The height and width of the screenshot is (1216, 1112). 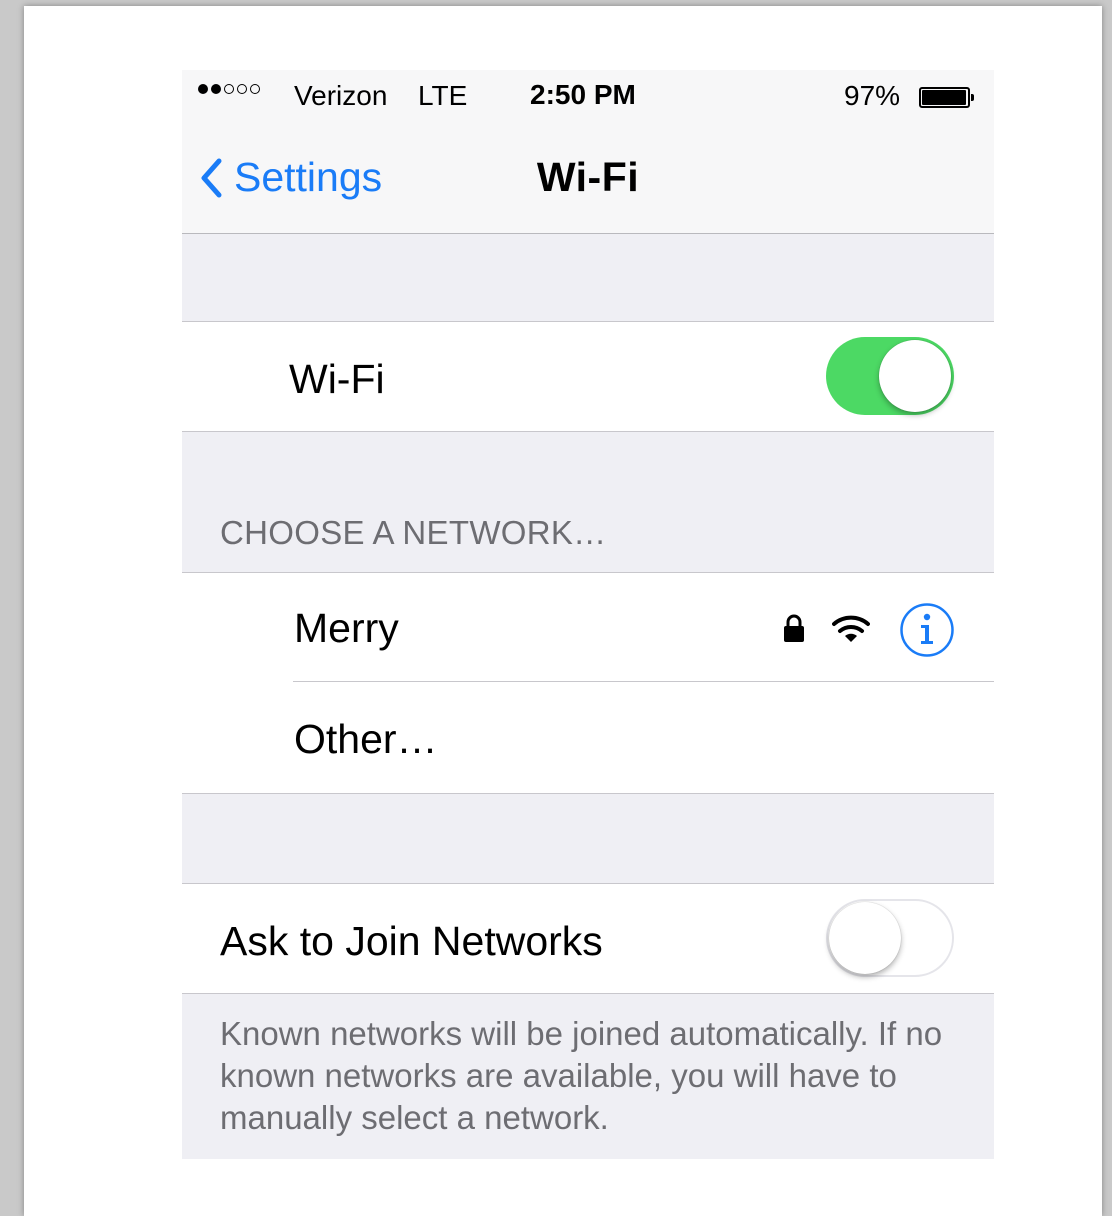 I want to click on clock: 2:50 PM, so click(x=583, y=94).